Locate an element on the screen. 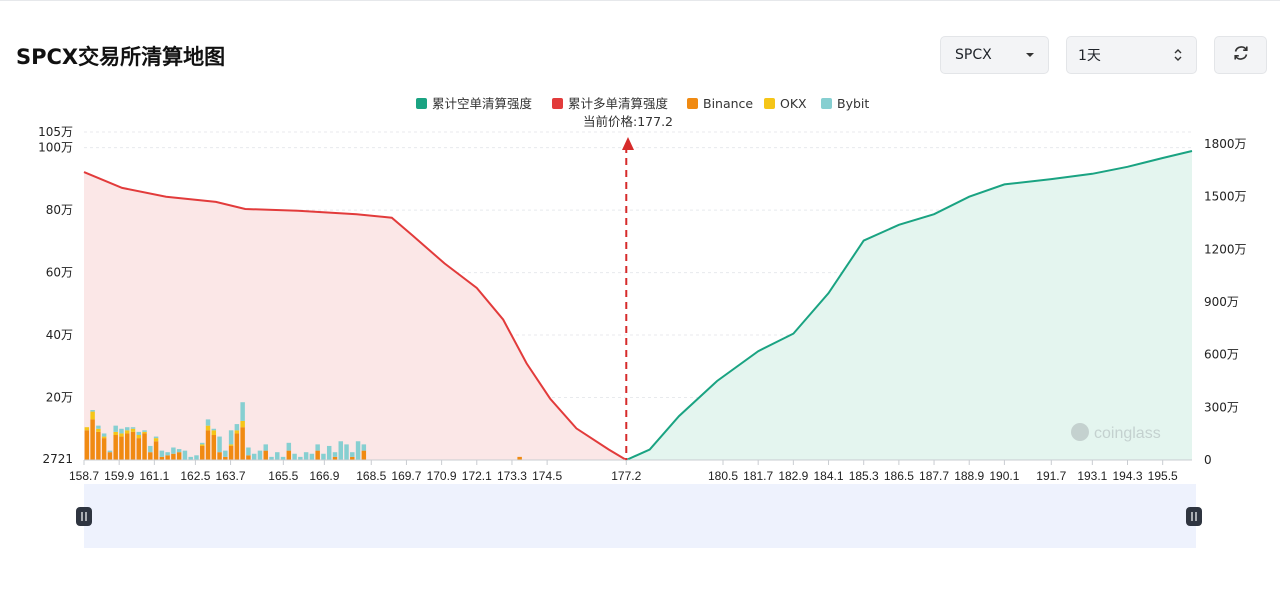  legend-item-okx: OKX is located at coordinates (785, 103).